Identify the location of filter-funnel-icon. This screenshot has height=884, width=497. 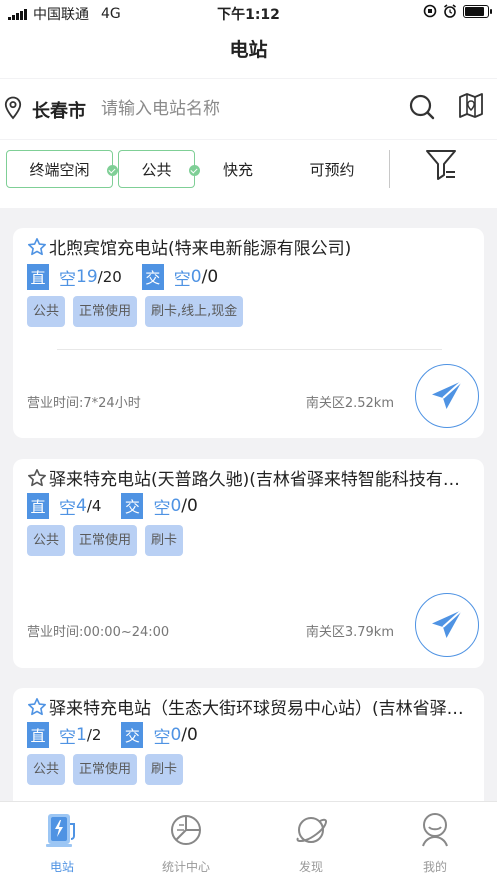
(441, 164).